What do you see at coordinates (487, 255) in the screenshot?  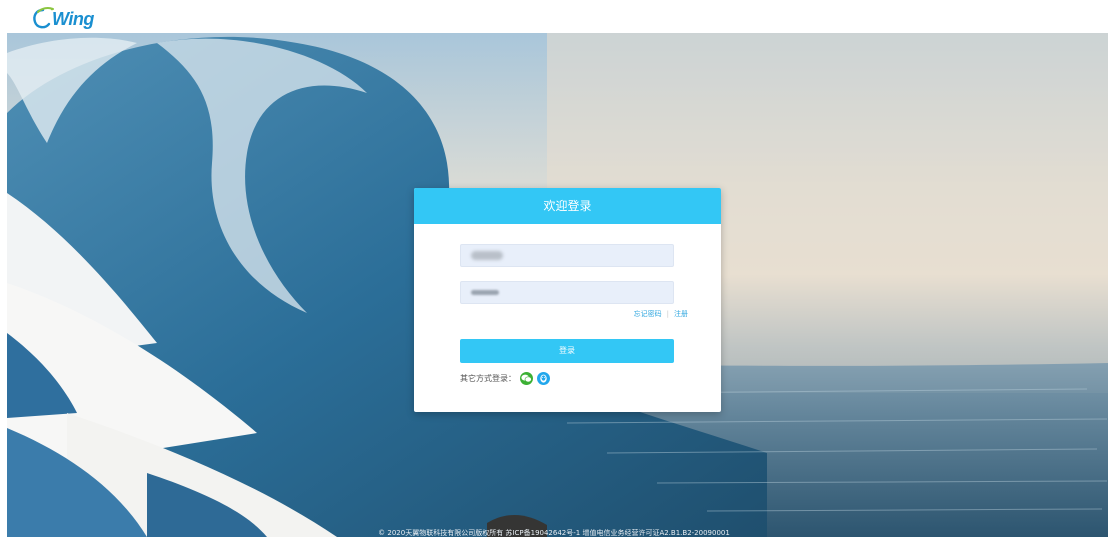 I see `username-value-redacted` at bounding box center [487, 255].